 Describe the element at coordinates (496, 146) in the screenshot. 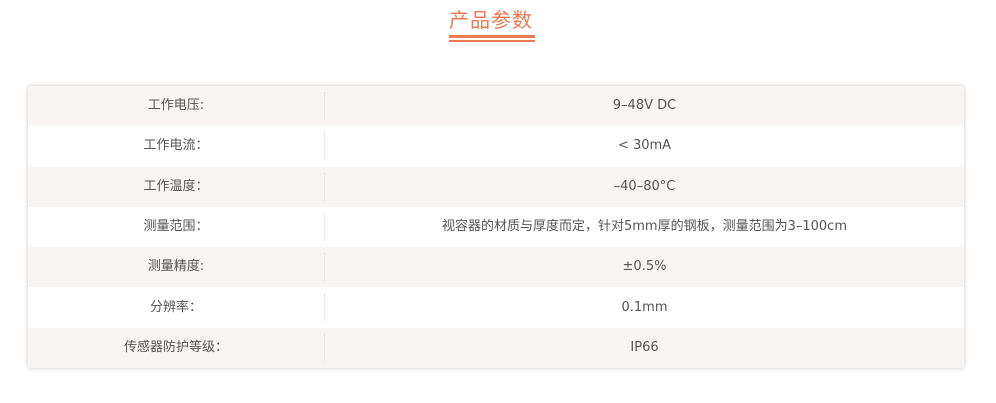

I see `param-row-current: 工作电流： < 30mA` at that location.